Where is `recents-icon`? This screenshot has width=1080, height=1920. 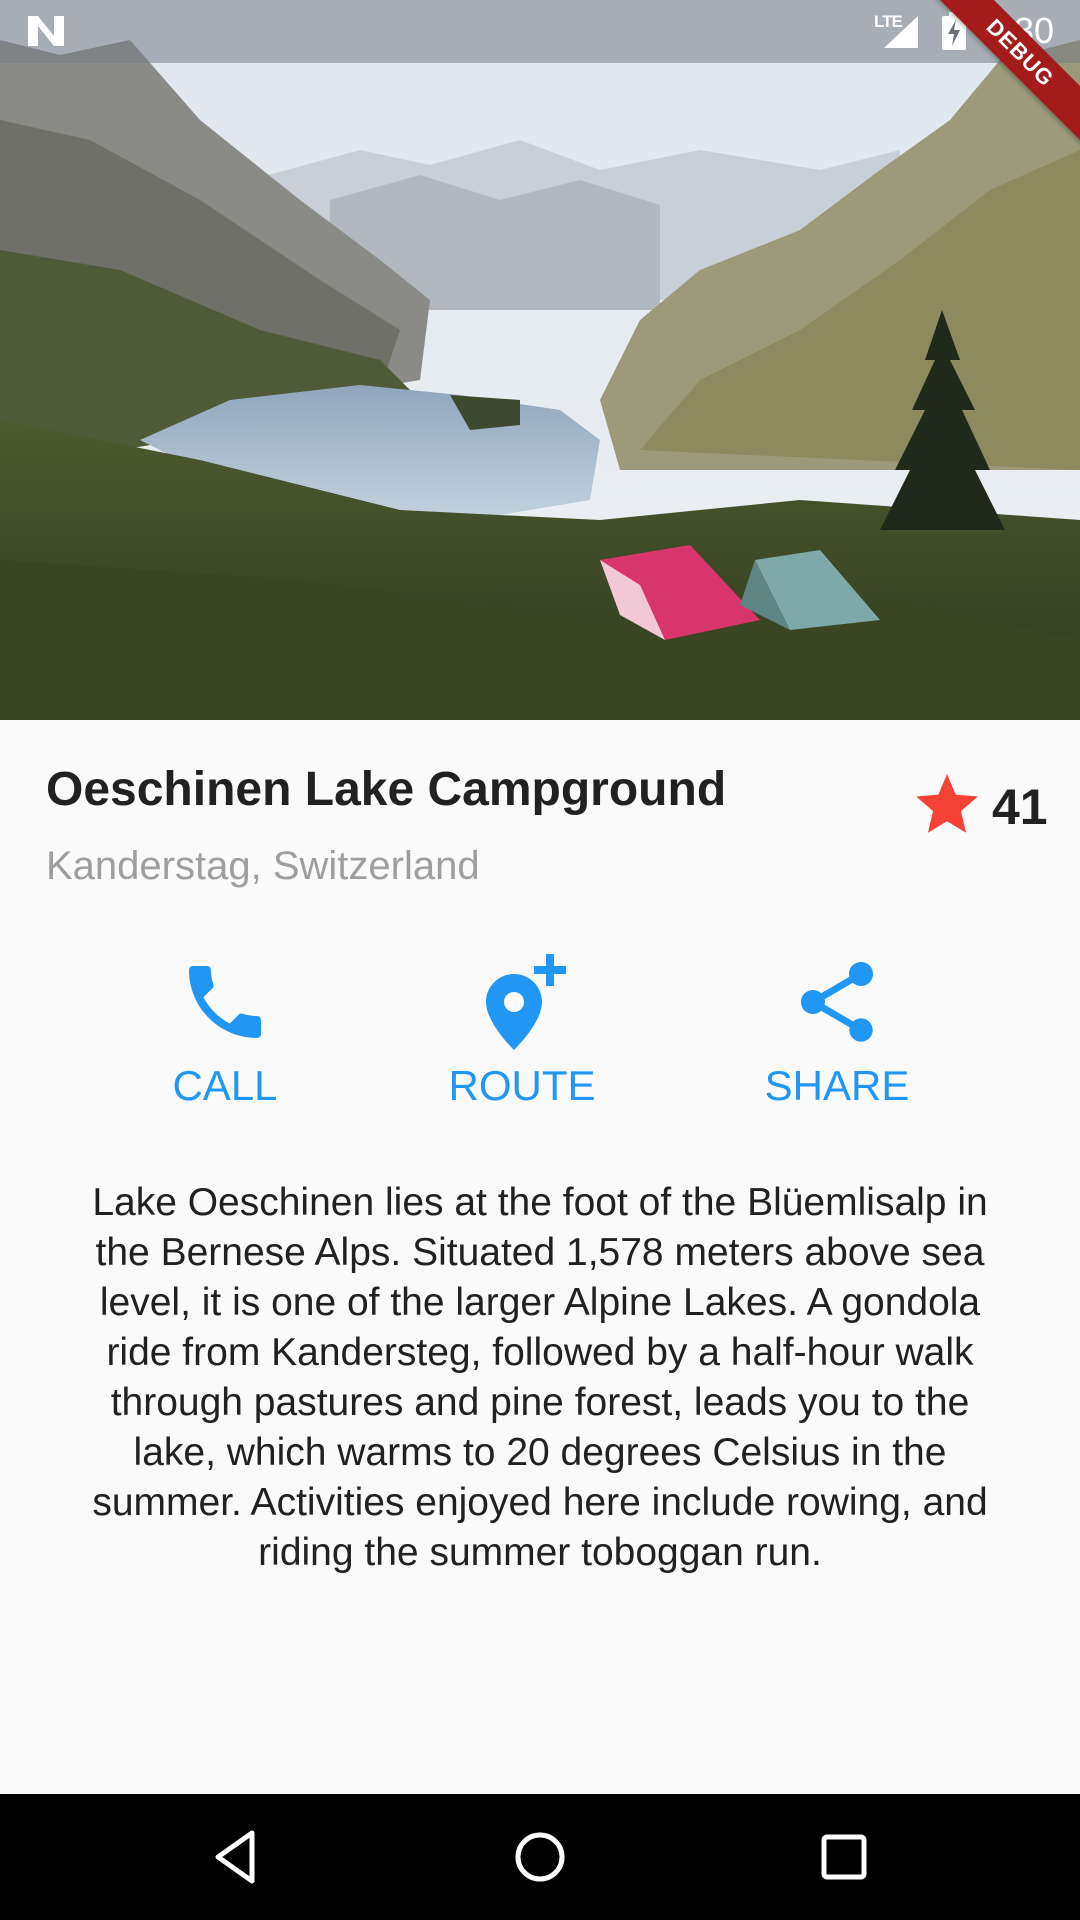
recents-icon is located at coordinates (844, 1857).